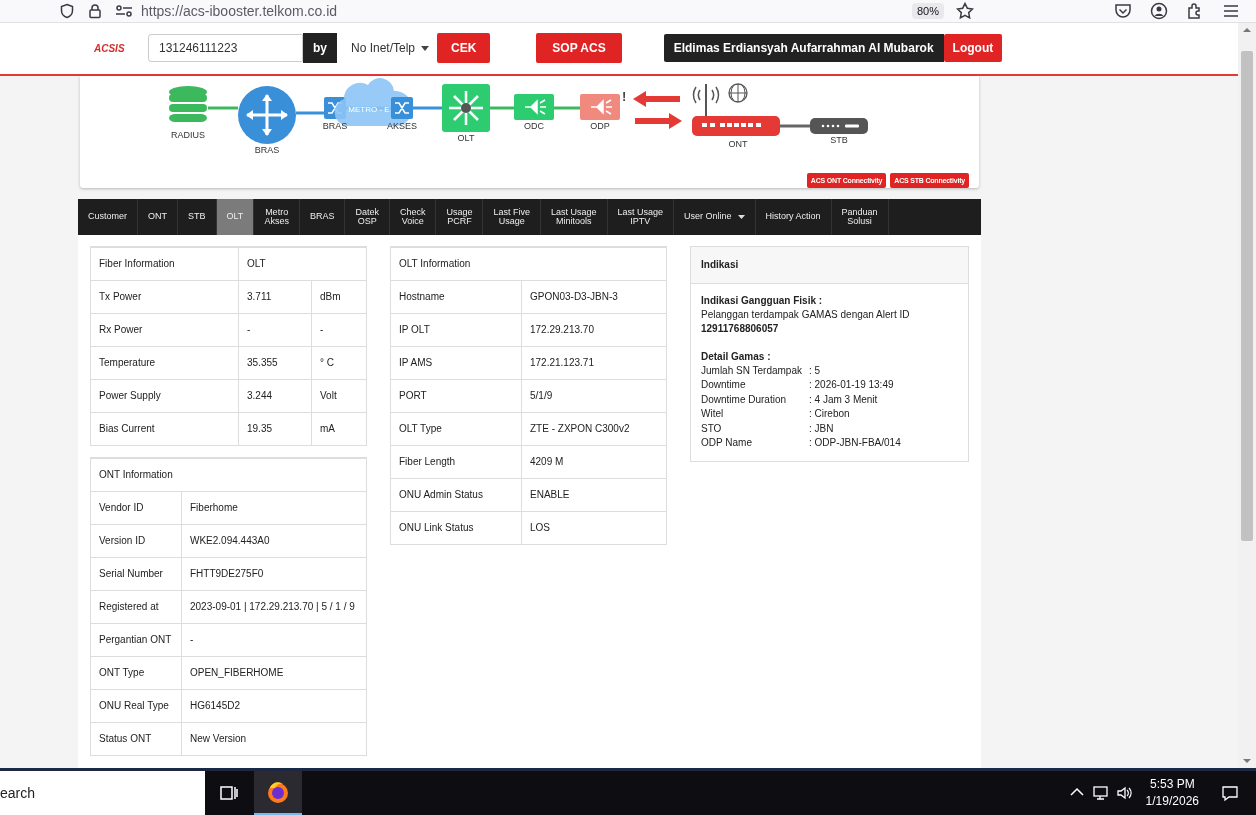  Describe the element at coordinates (727, 443) in the screenshot. I see `detail-label: ODP Name` at that location.